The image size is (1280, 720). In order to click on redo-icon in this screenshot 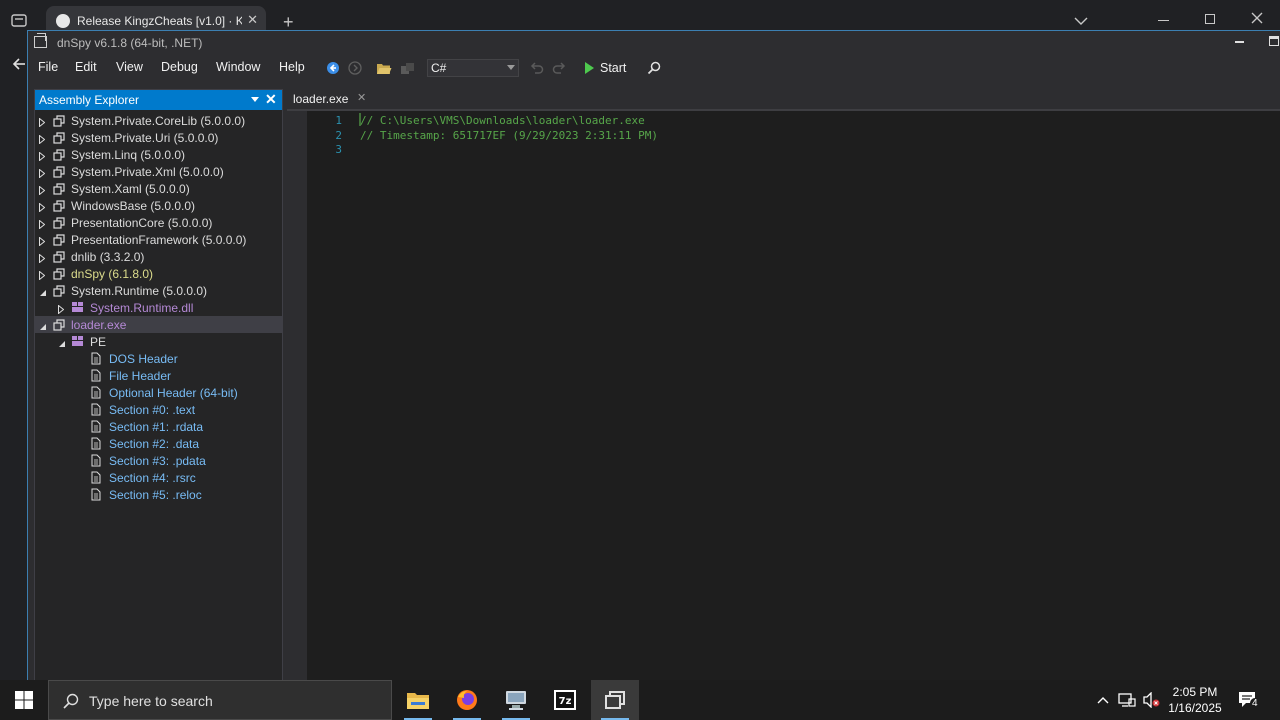, I will do `click(559, 68)`.